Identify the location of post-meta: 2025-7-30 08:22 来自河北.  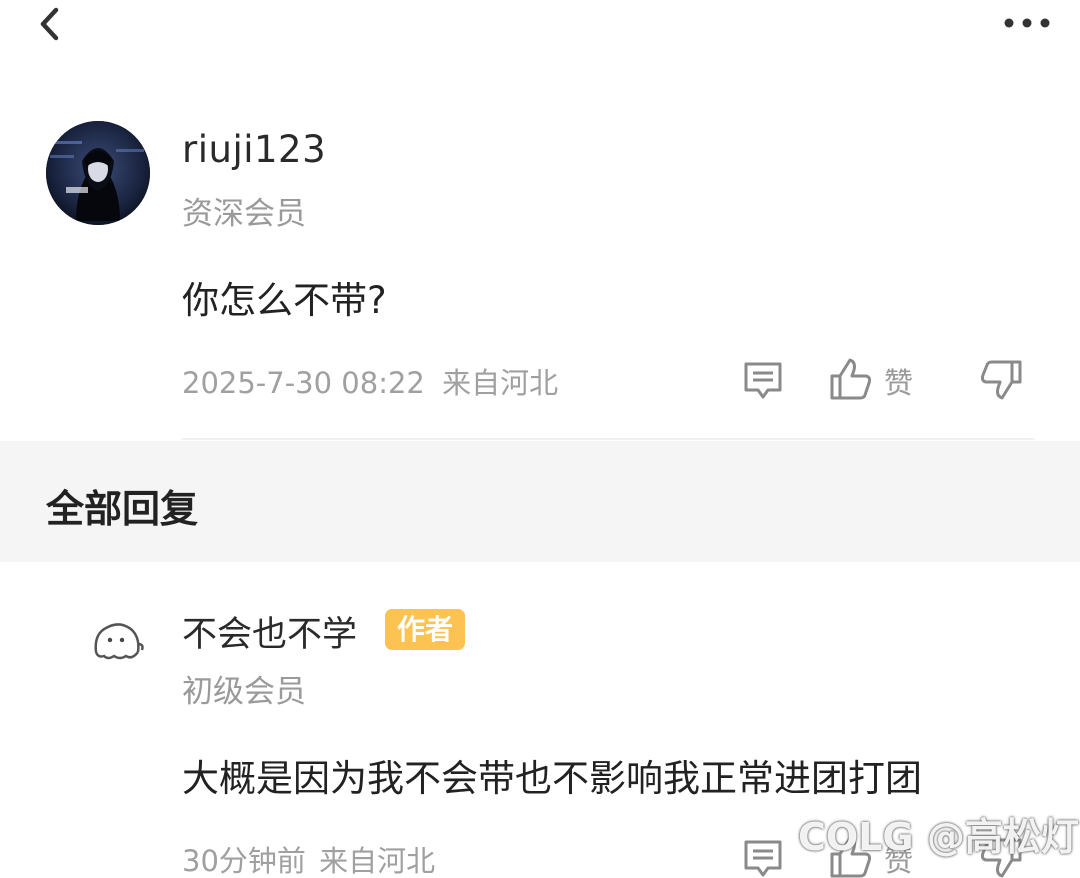
(370, 381).